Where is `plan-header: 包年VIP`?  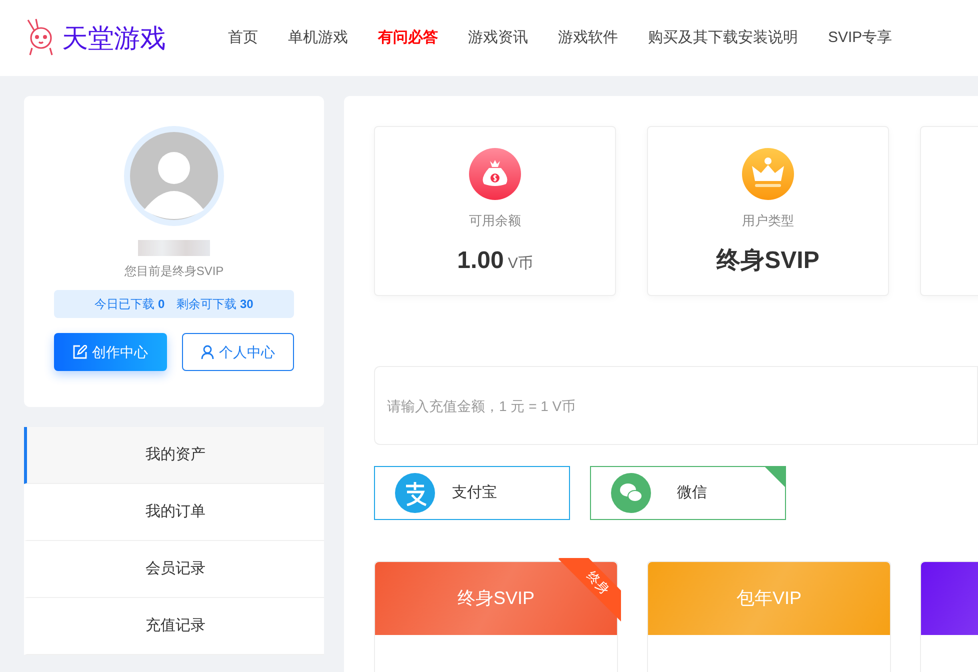 plan-header: 包年VIP is located at coordinates (769, 598).